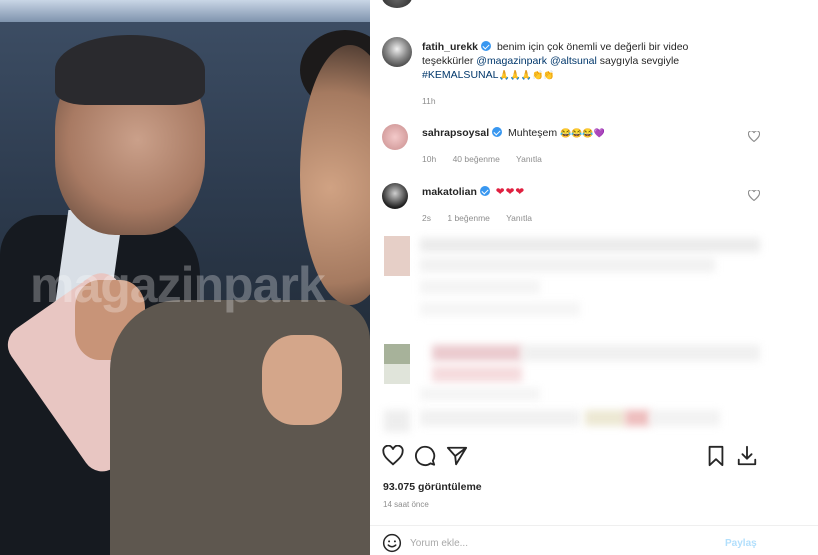 The image size is (818, 555). What do you see at coordinates (397, 52) in the screenshot?
I see `caption-avatar` at bounding box center [397, 52].